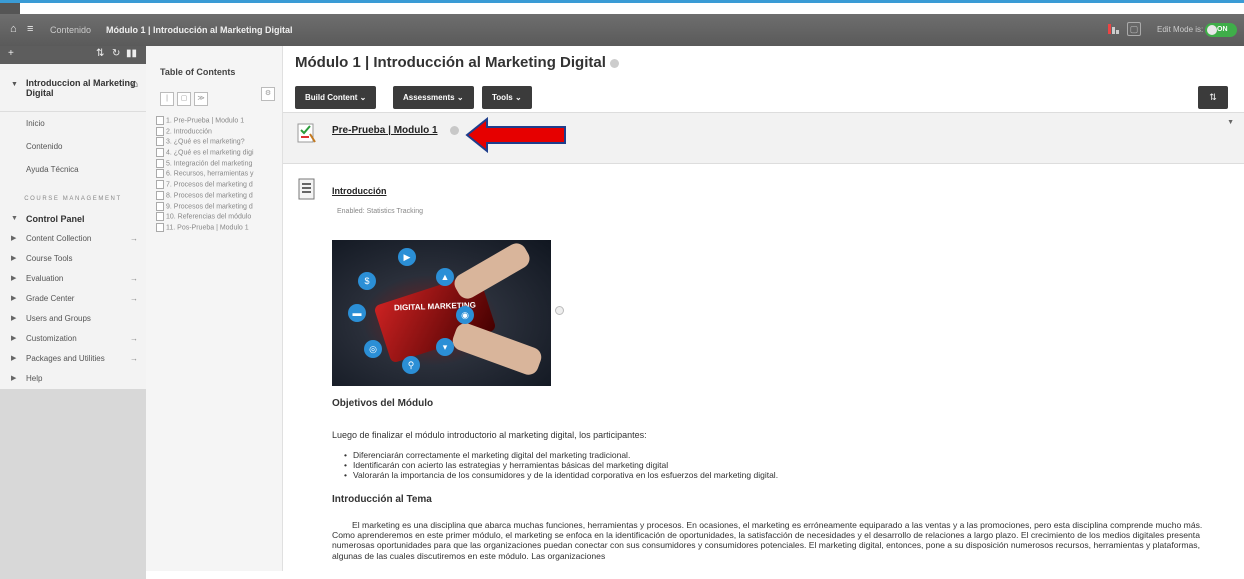 This screenshot has height=579, width=1244. I want to click on panel-item-label: Users and Groups, so click(58, 318).